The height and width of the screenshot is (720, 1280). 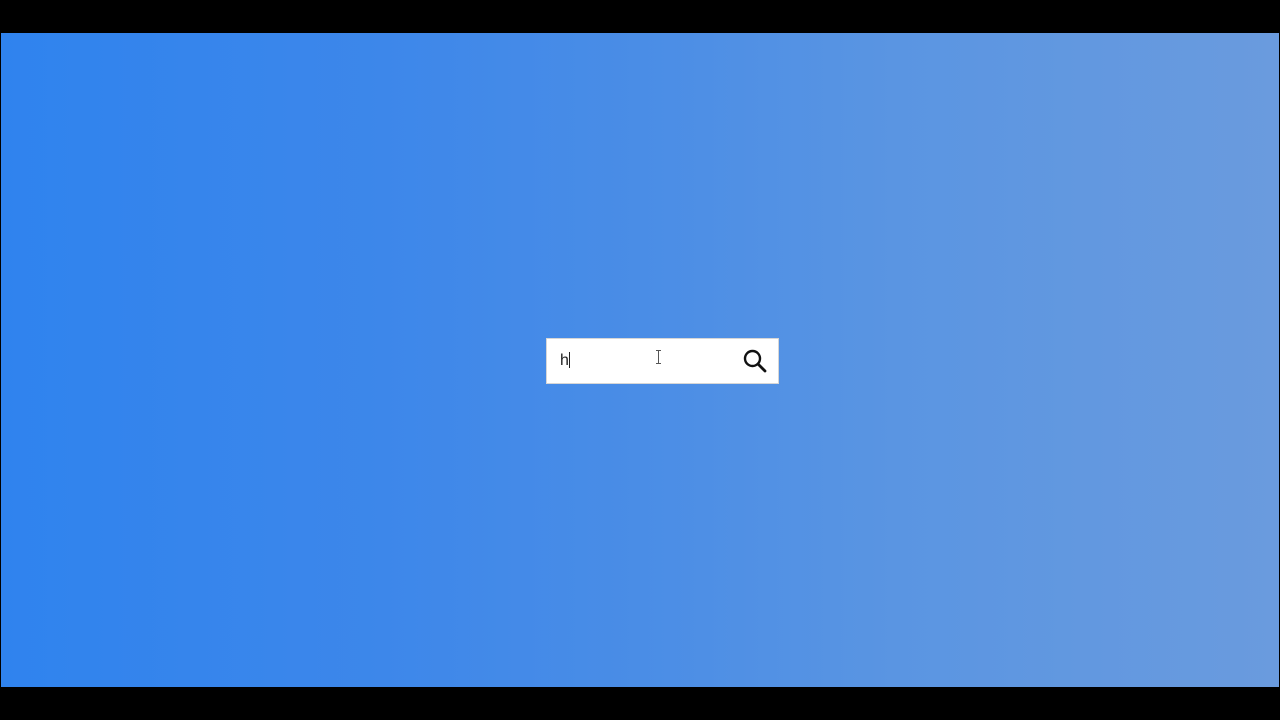 I want to click on i-beam-cursor-icon, so click(x=658, y=357).